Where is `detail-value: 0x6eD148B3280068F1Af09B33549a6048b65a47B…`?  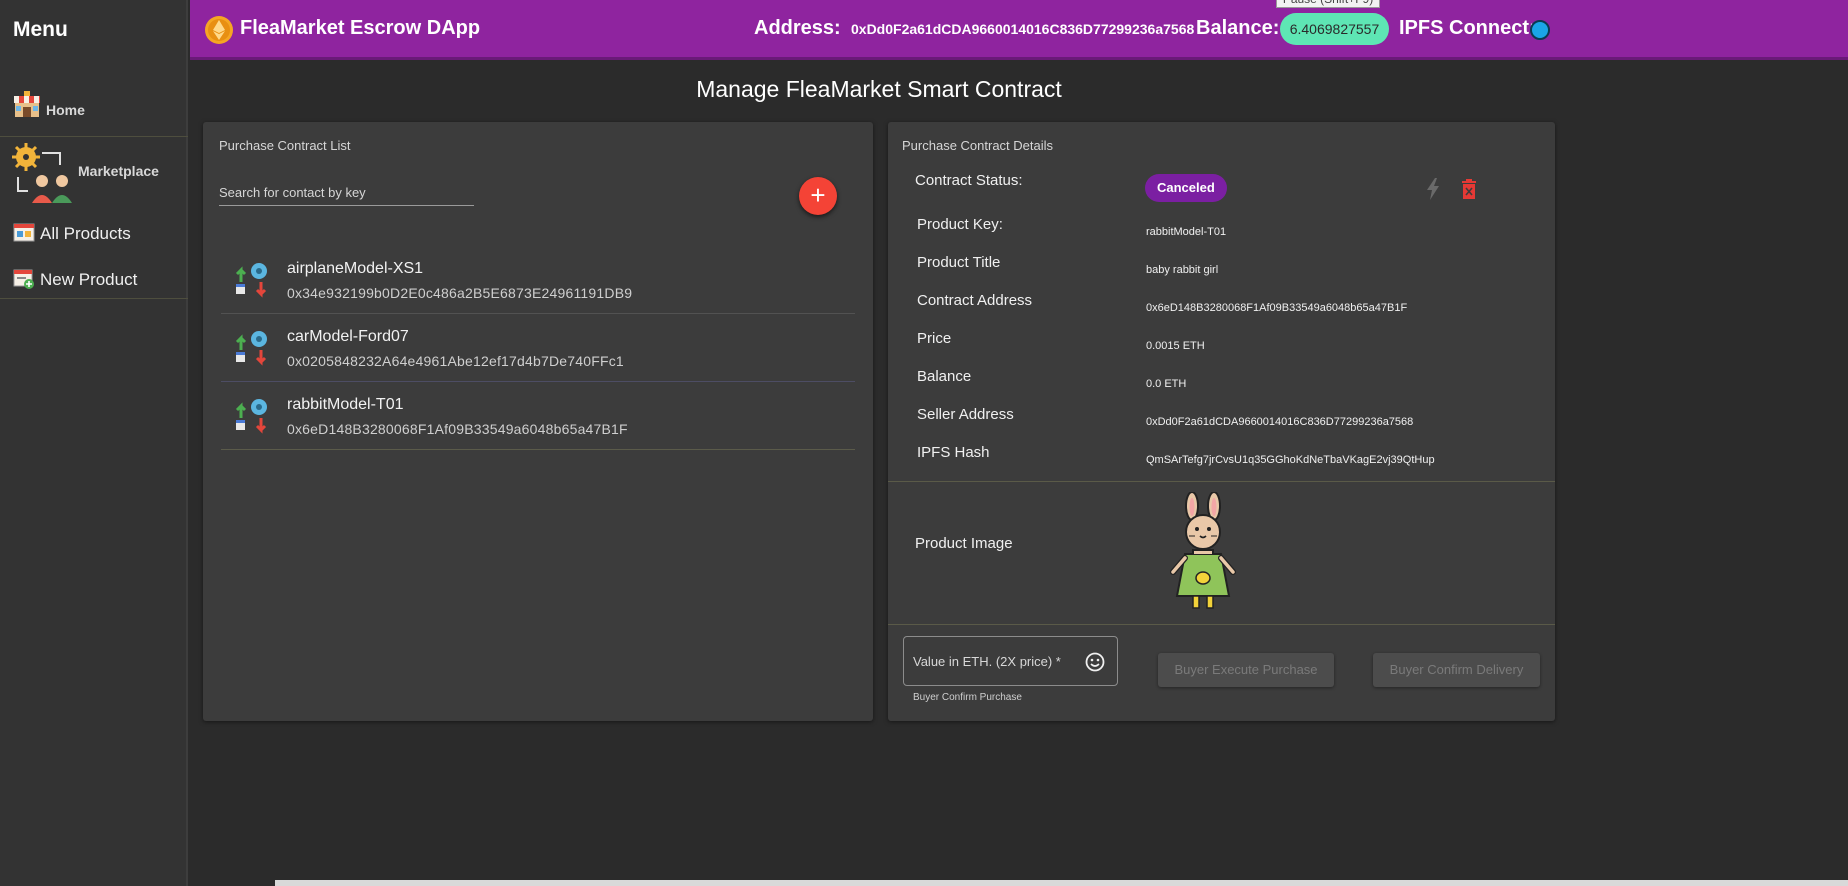 detail-value: 0x6eD148B3280068F1Af09B33549a6048b65a47B… is located at coordinates (1277, 308).